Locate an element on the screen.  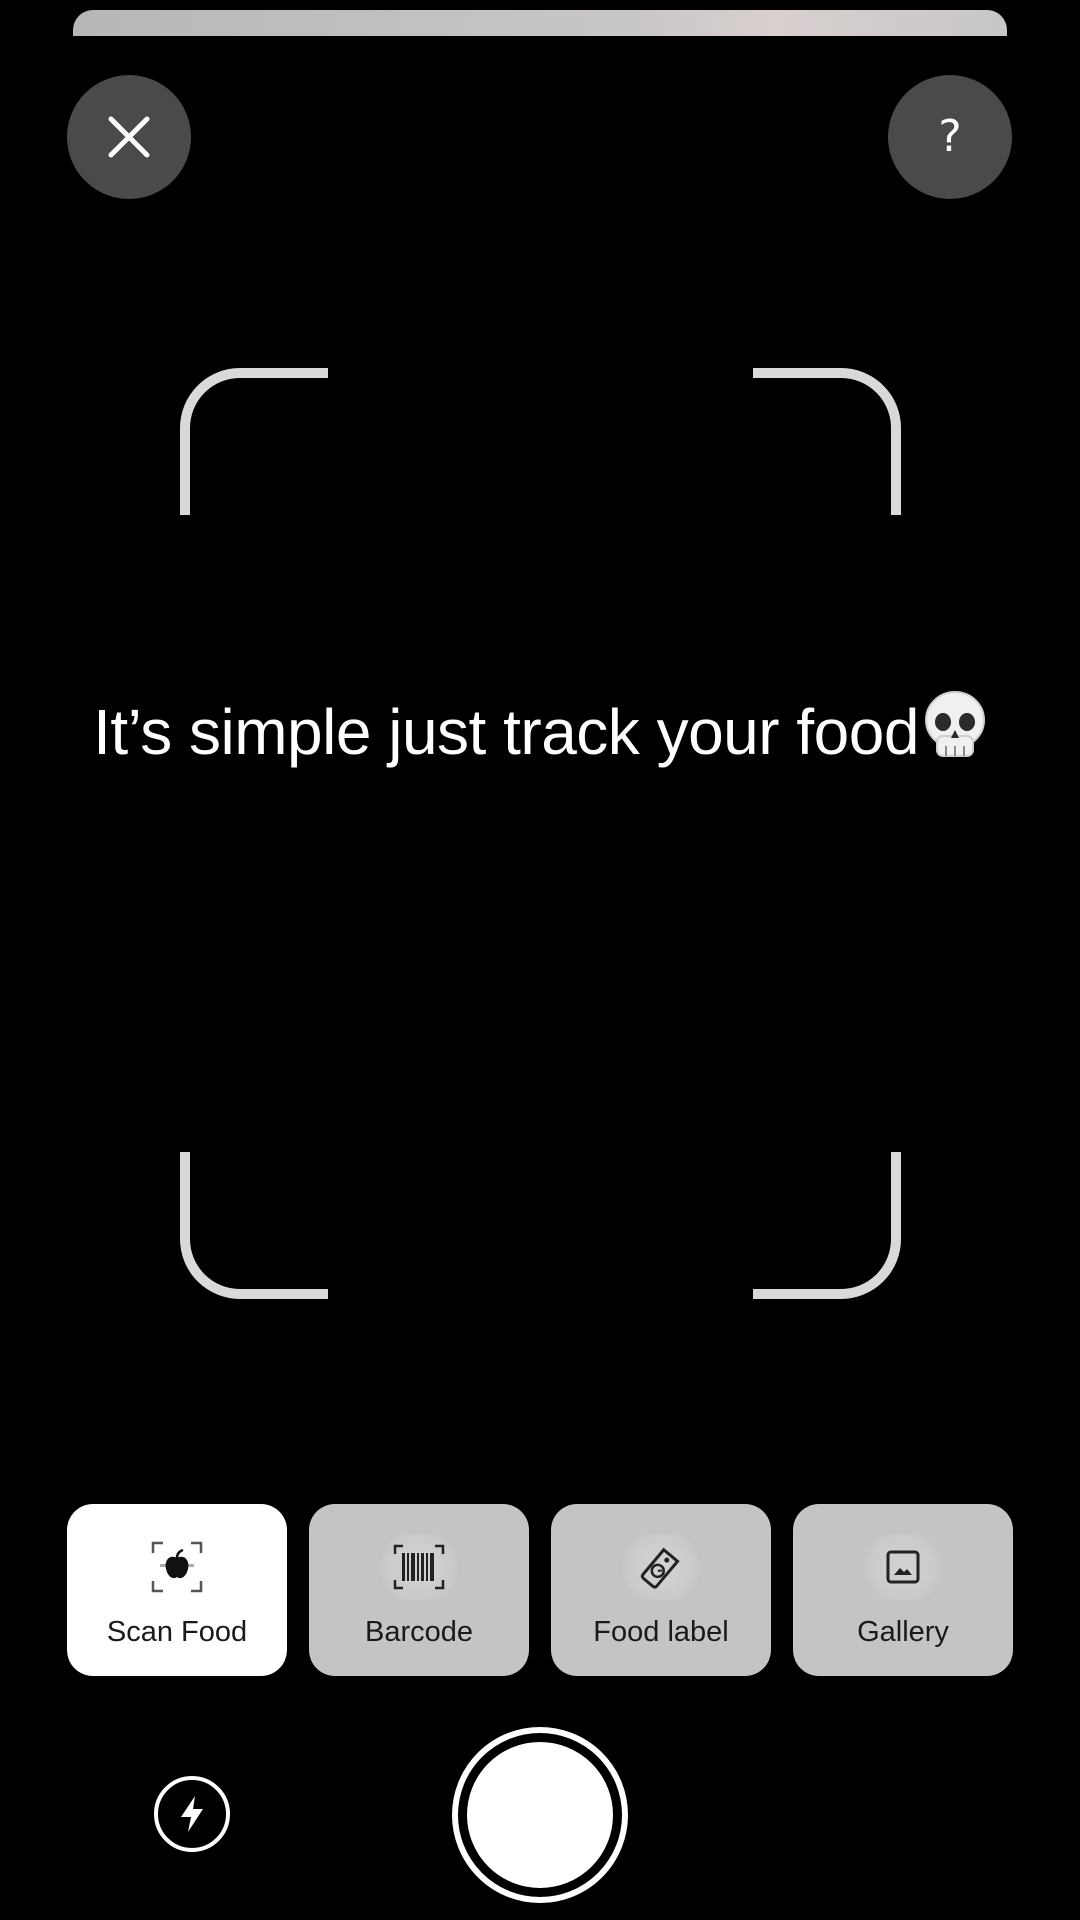
skull-emoji-icon is located at coordinates (955, 737).